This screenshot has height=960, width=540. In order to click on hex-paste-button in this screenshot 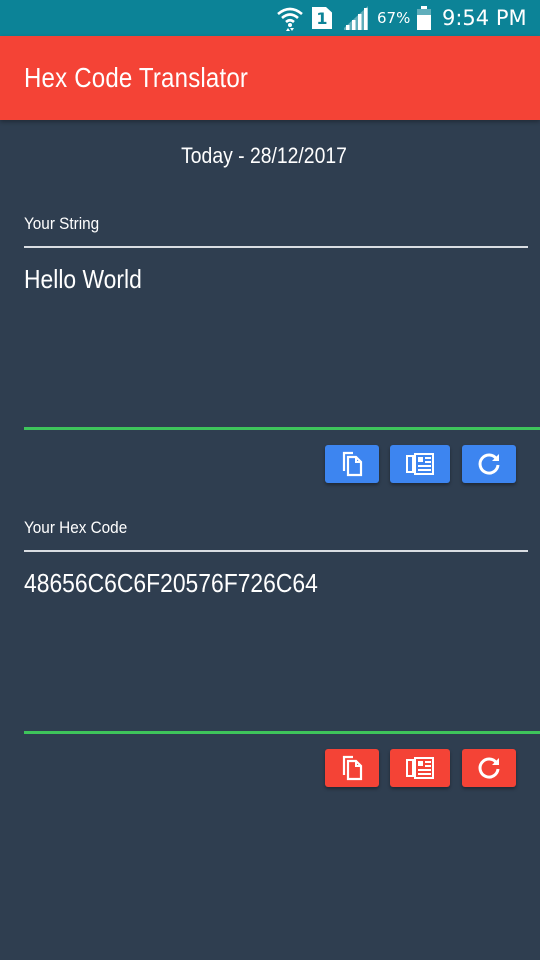, I will do `click(420, 768)`.